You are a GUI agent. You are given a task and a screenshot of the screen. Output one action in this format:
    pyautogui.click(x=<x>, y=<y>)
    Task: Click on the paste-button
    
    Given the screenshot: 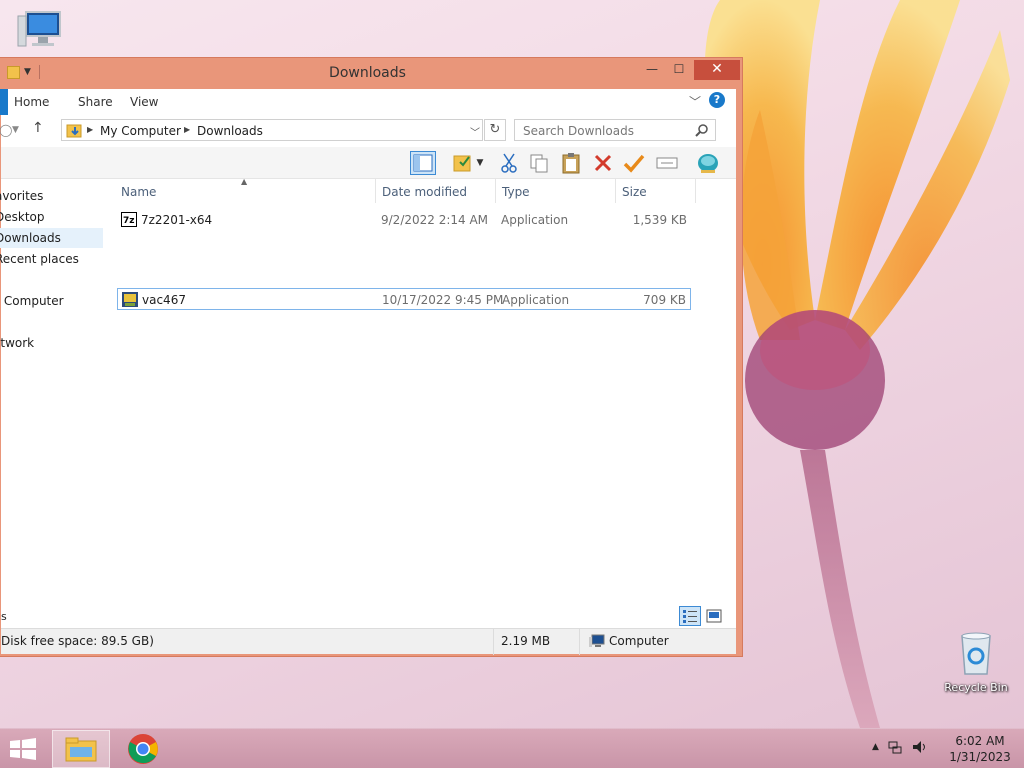 What is the action you would take?
    pyautogui.click(x=571, y=163)
    